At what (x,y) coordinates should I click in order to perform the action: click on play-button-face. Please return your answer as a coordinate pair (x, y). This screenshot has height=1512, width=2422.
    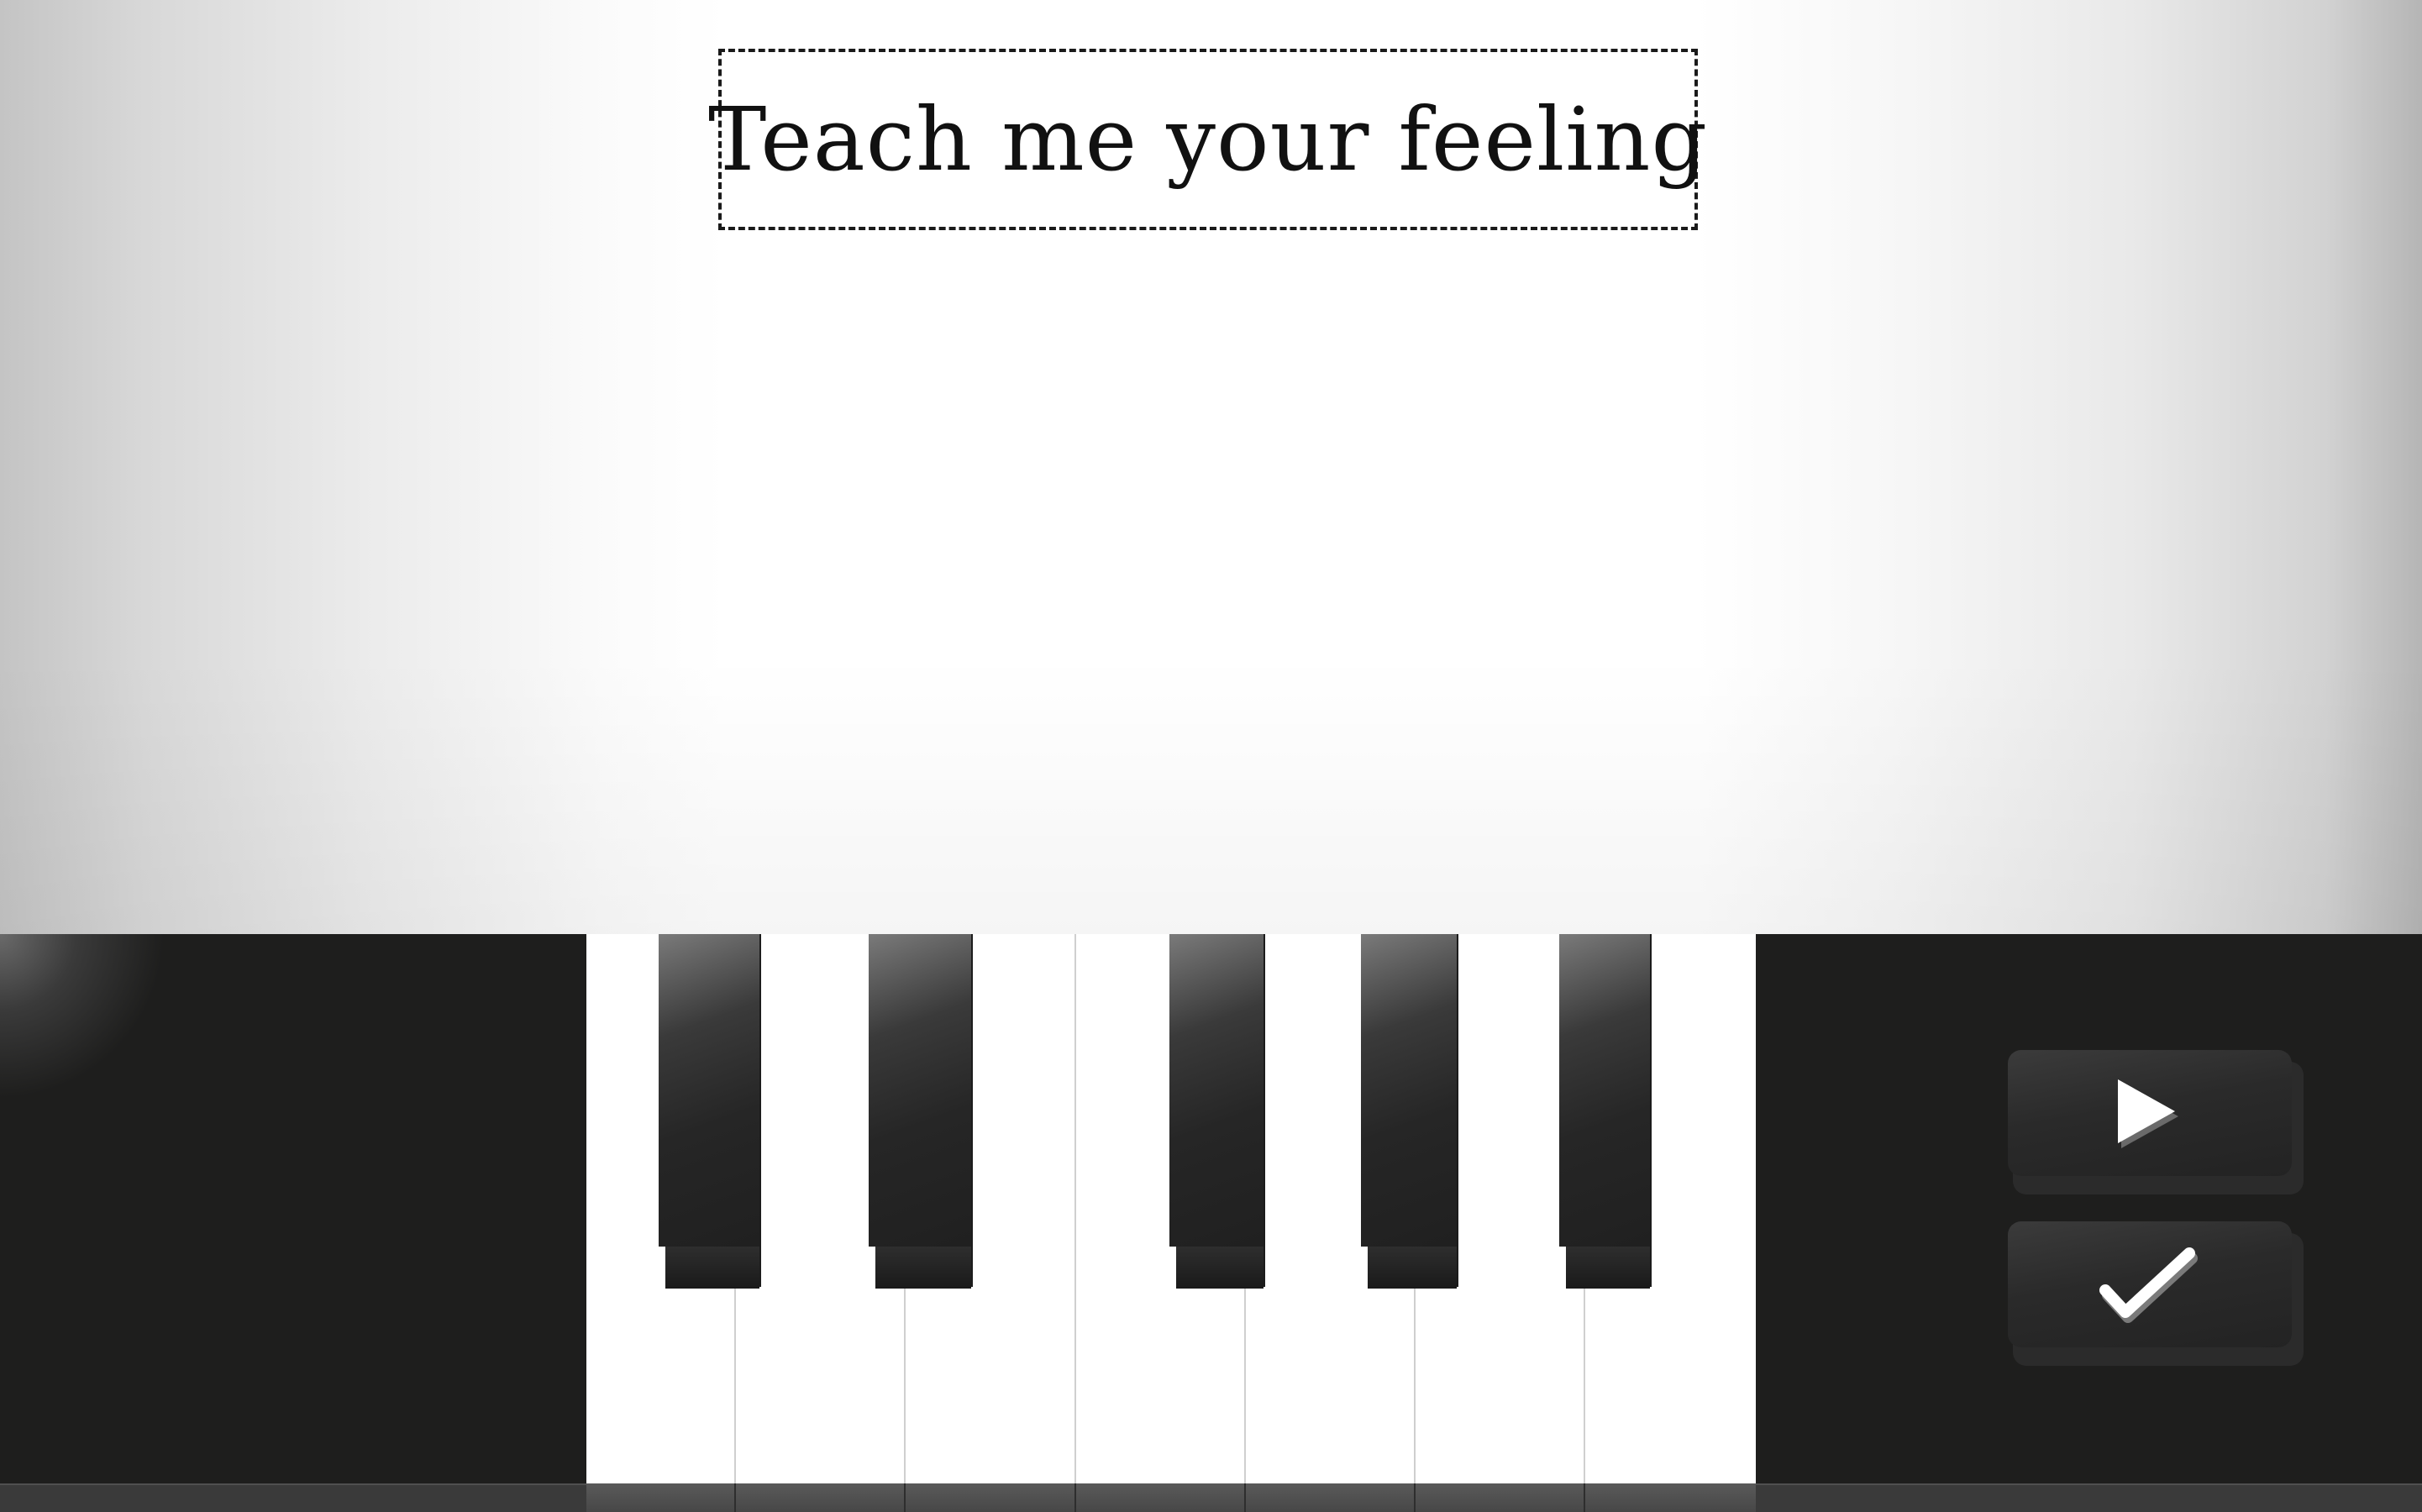
    Looking at the image, I should click on (2150, 1113).